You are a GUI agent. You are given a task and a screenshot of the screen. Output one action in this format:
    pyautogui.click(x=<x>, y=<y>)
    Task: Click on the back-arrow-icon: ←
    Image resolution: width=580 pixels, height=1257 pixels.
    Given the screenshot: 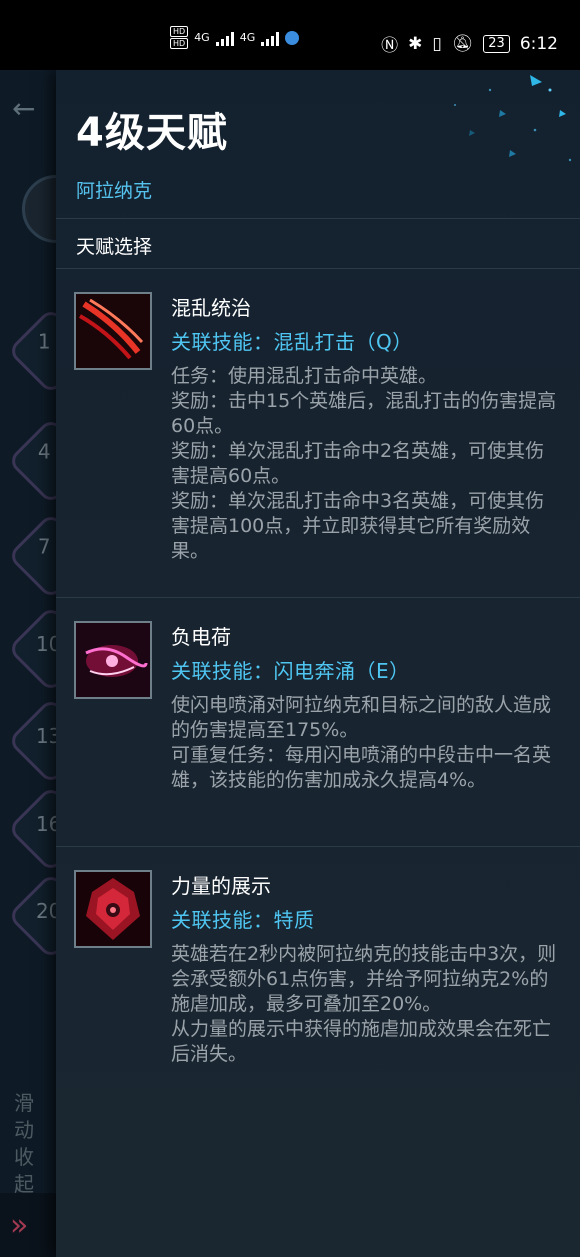 What is the action you would take?
    pyautogui.click(x=23, y=108)
    